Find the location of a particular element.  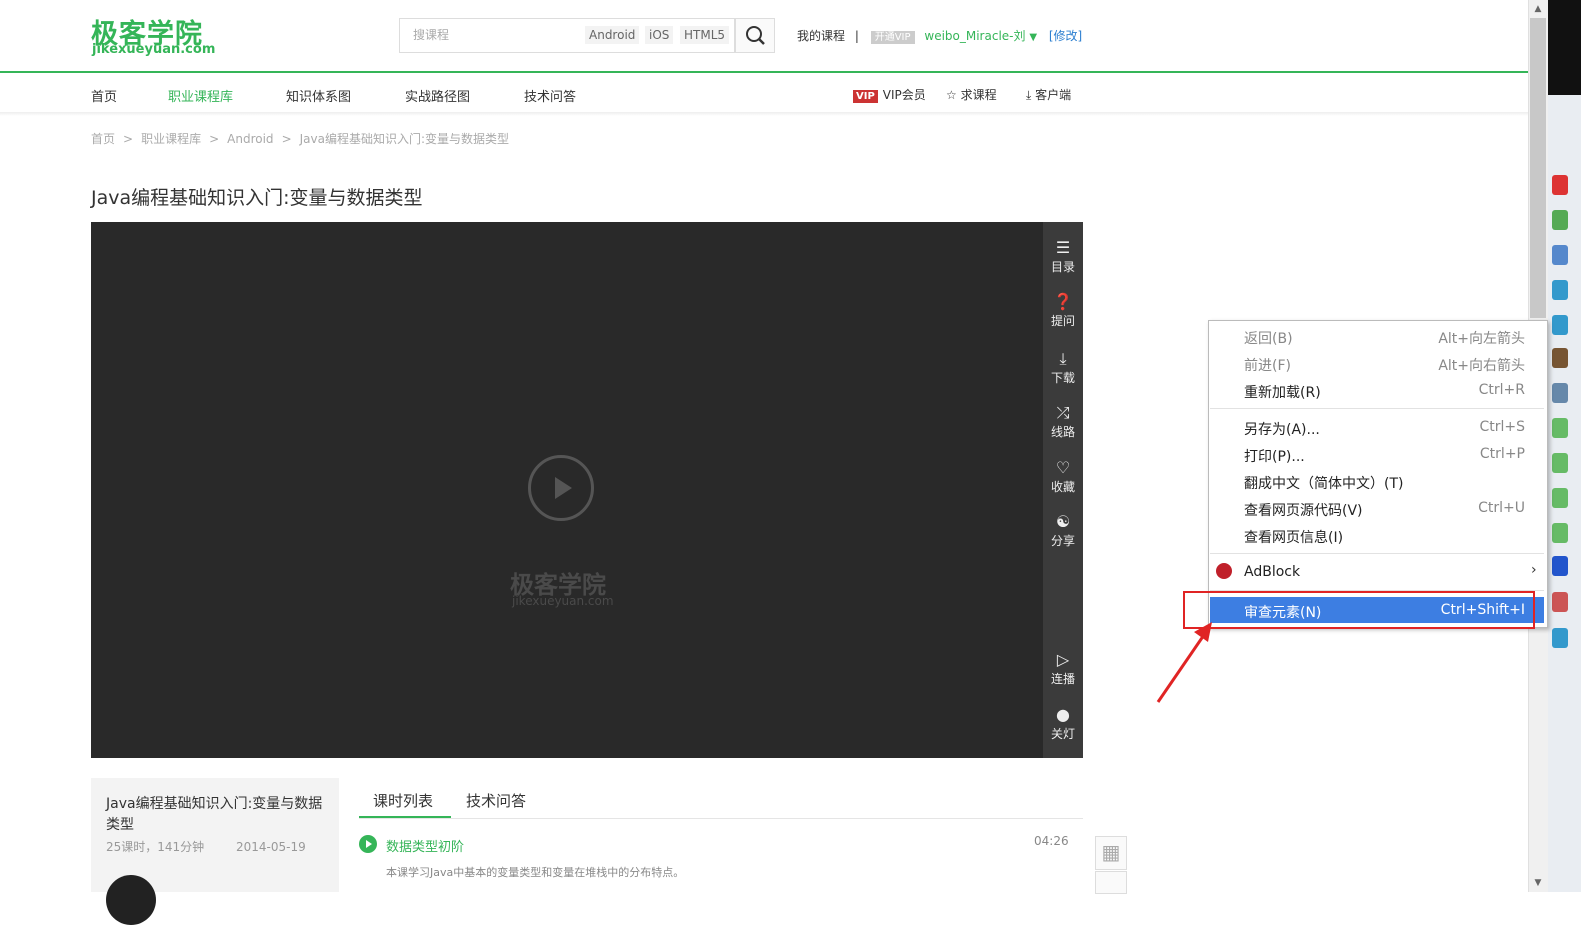

ctx-page-info: 查看网页信息(I) is located at coordinates (1293, 537).